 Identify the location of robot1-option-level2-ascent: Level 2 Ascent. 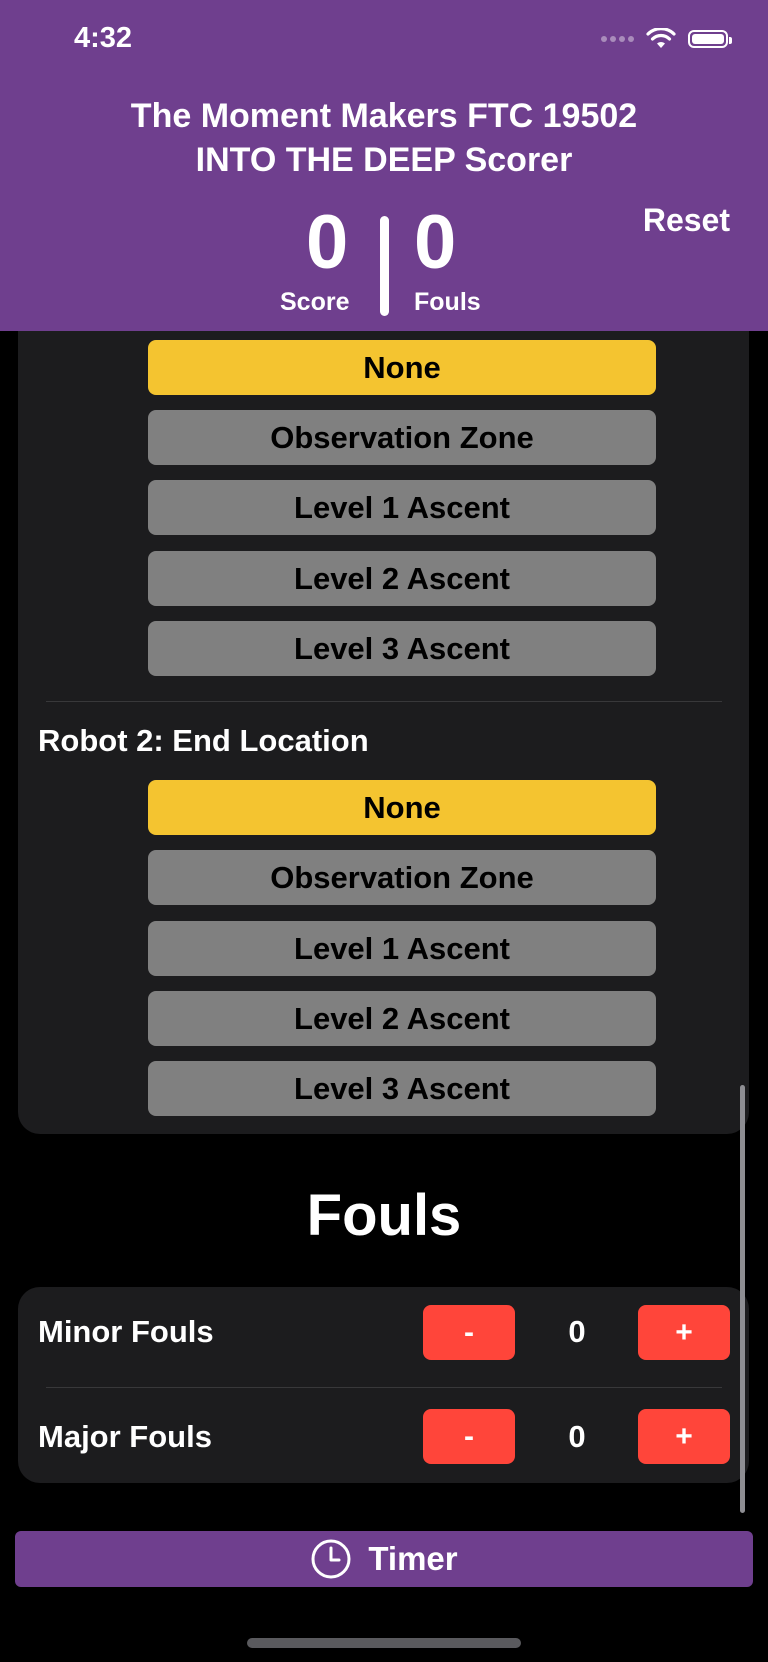
(402, 578).